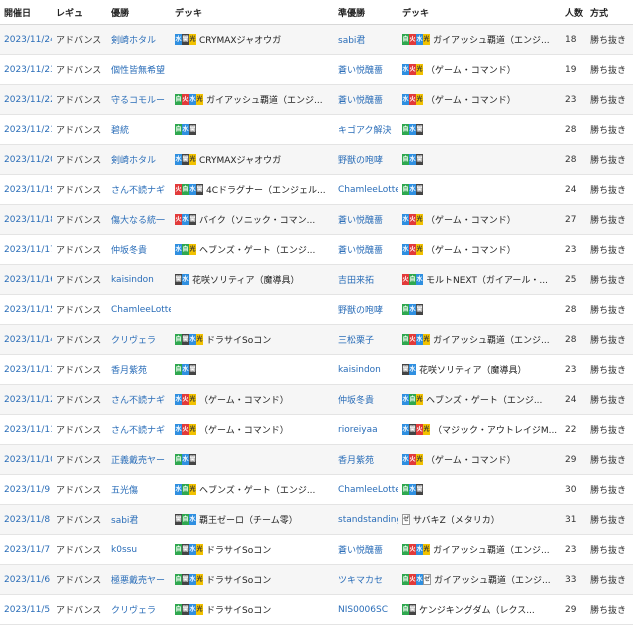 This screenshot has width=633, height=633. Describe the element at coordinates (26, 249) in the screenshot. I see `date-link: 2023/11/17` at that location.